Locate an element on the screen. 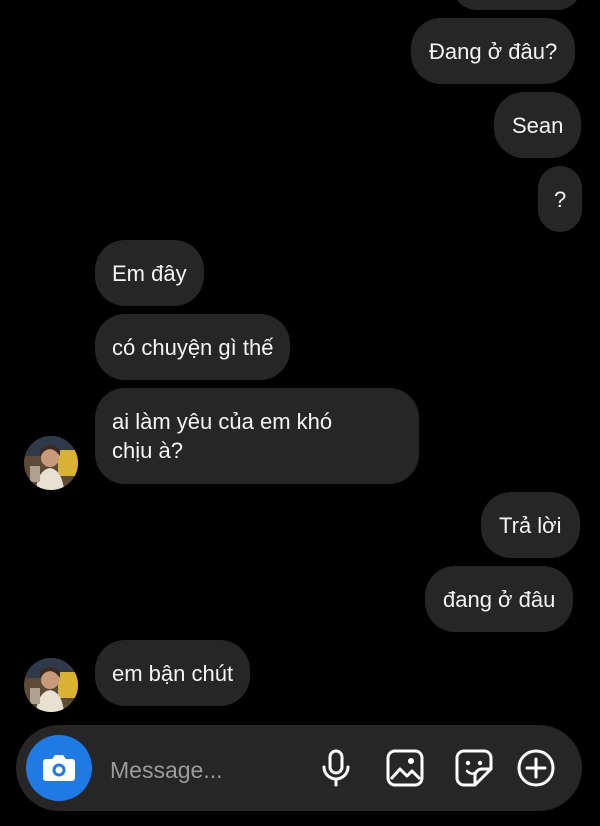 The width and height of the screenshot is (600, 826). message-bubble-incoming: em bận chút is located at coordinates (173, 673).